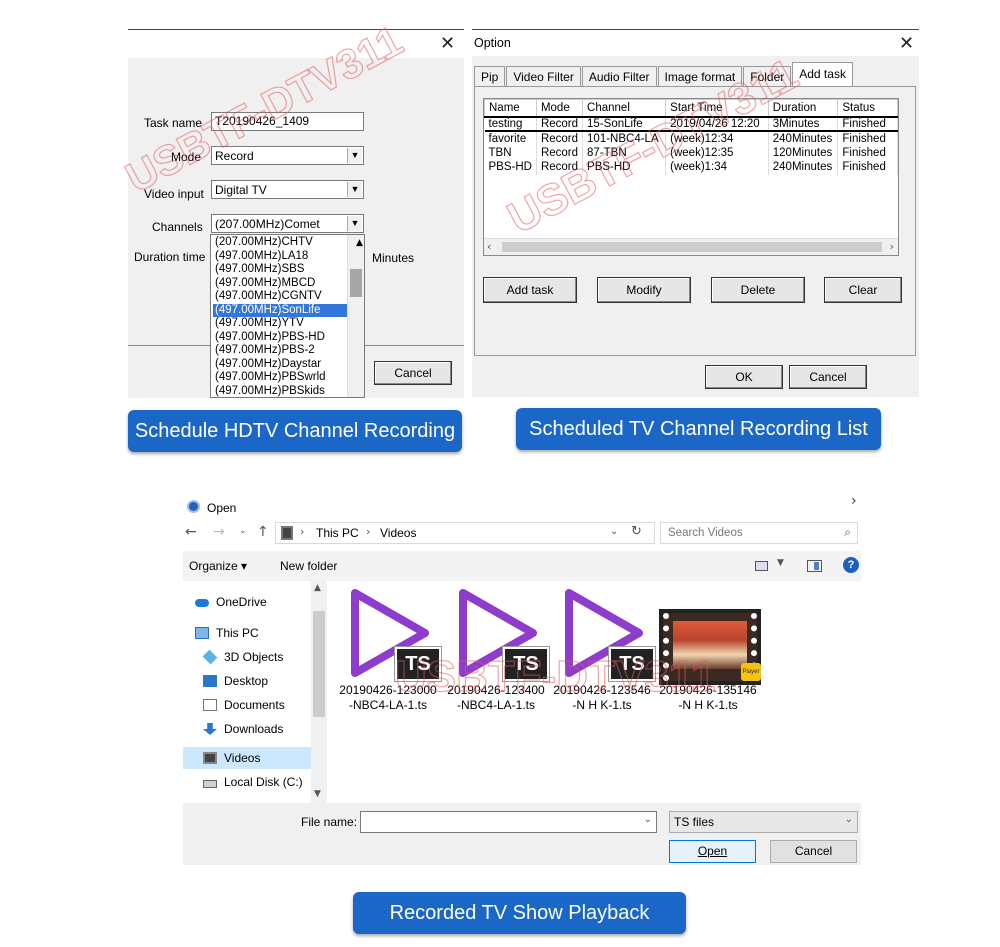 The width and height of the screenshot is (1000, 947). What do you see at coordinates (218, 566) in the screenshot?
I see `organize-button: Organize ▾` at bounding box center [218, 566].